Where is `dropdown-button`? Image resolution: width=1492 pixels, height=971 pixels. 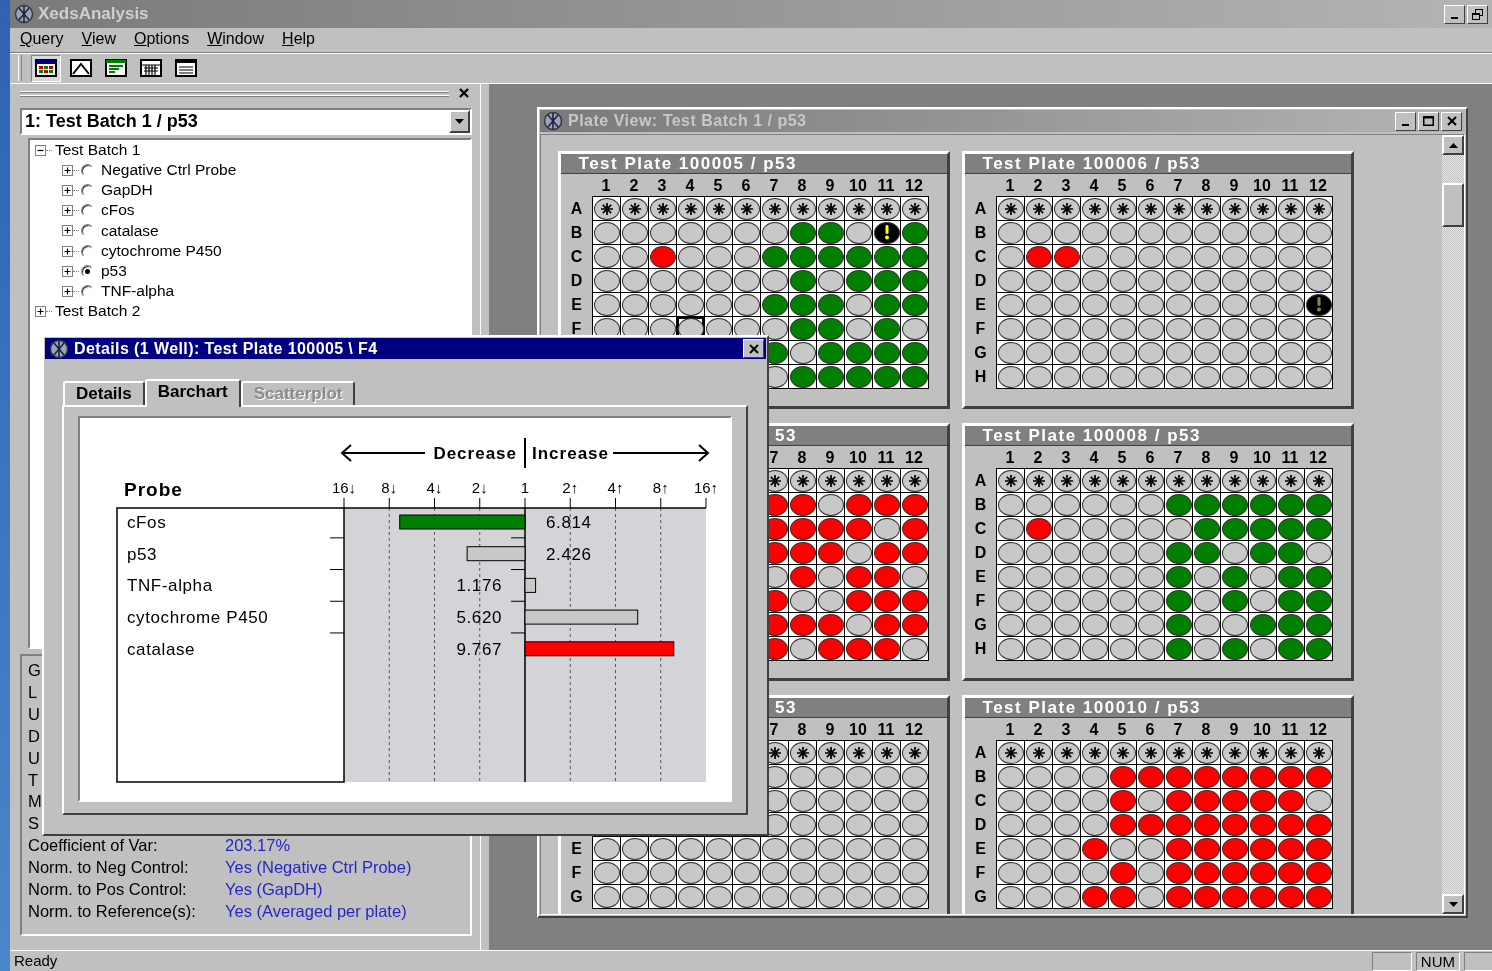 dropdown-button is located at coordinates (459, 121).